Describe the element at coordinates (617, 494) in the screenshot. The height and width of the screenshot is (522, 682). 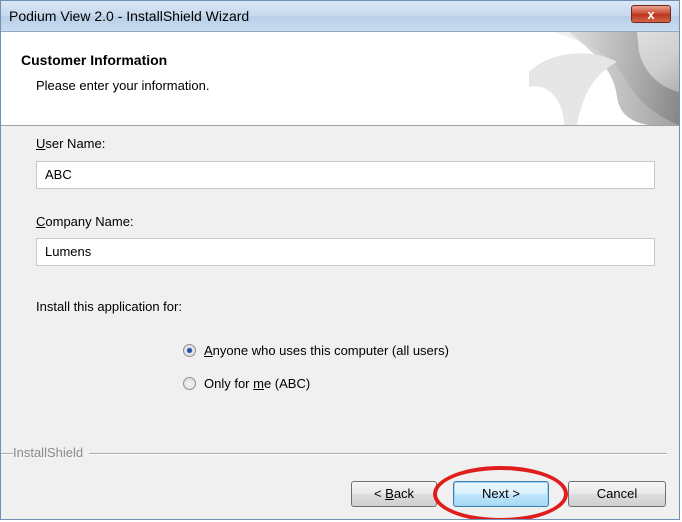
I see `cancel-button: Cancel` at that location.